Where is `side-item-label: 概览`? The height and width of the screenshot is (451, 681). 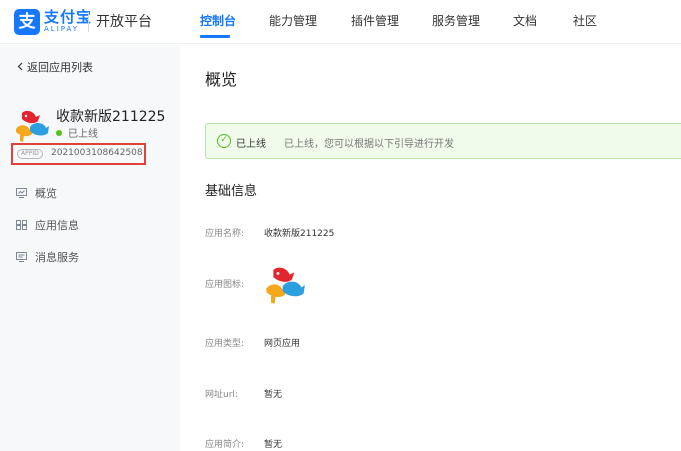 side-item-label: 概览 is located at coordinates (46, 193).